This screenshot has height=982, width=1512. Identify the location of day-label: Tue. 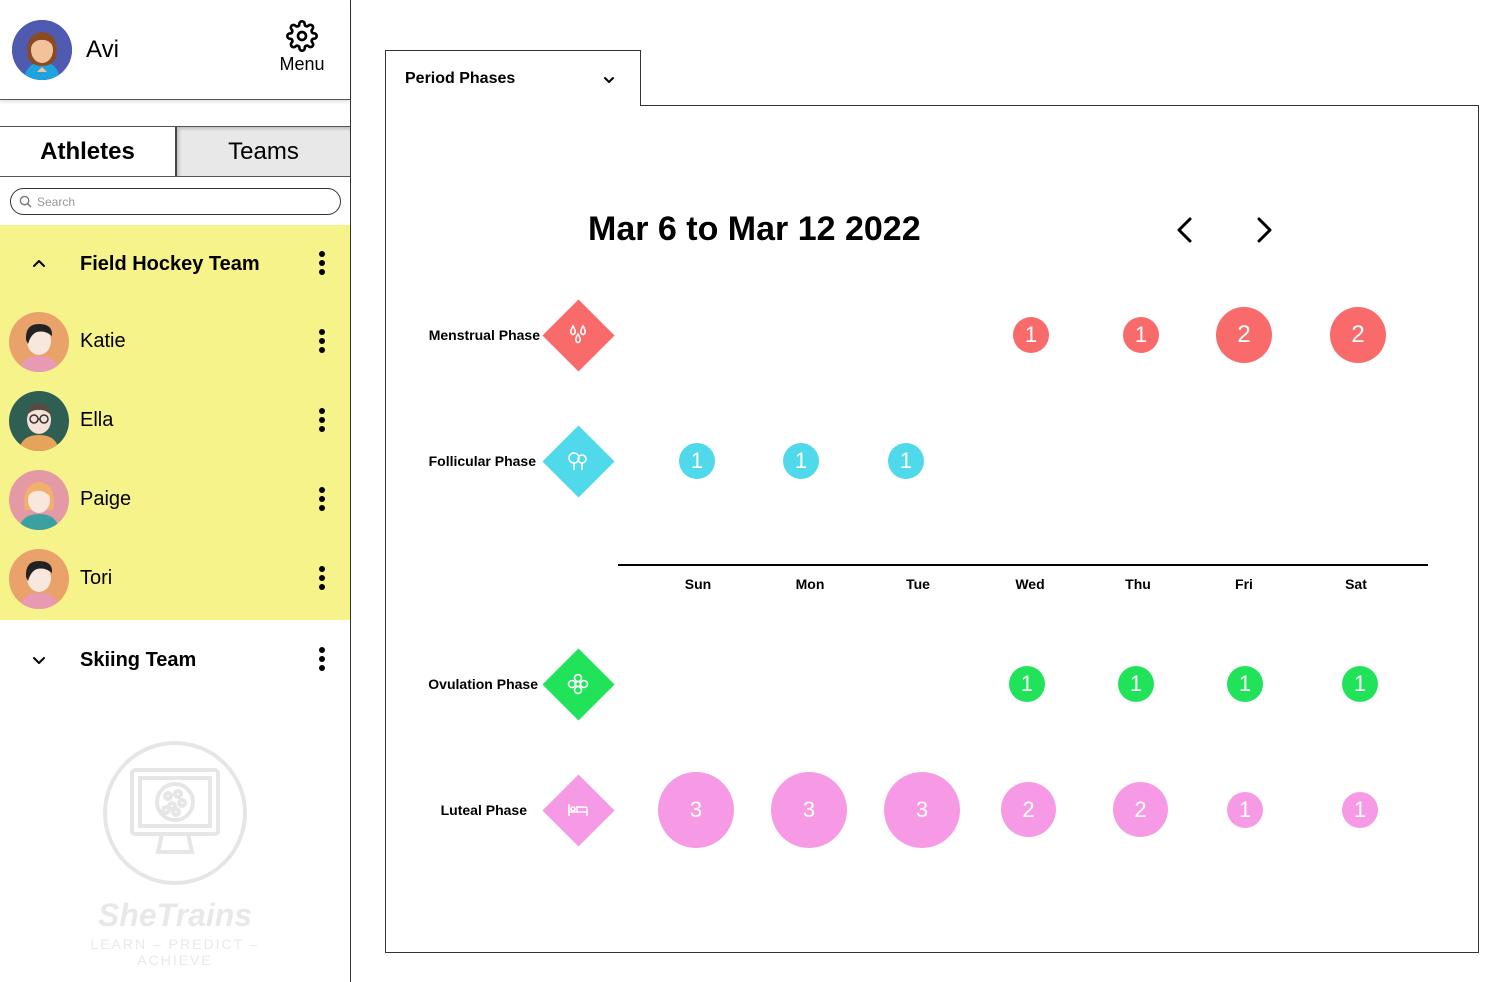
(918, 584).